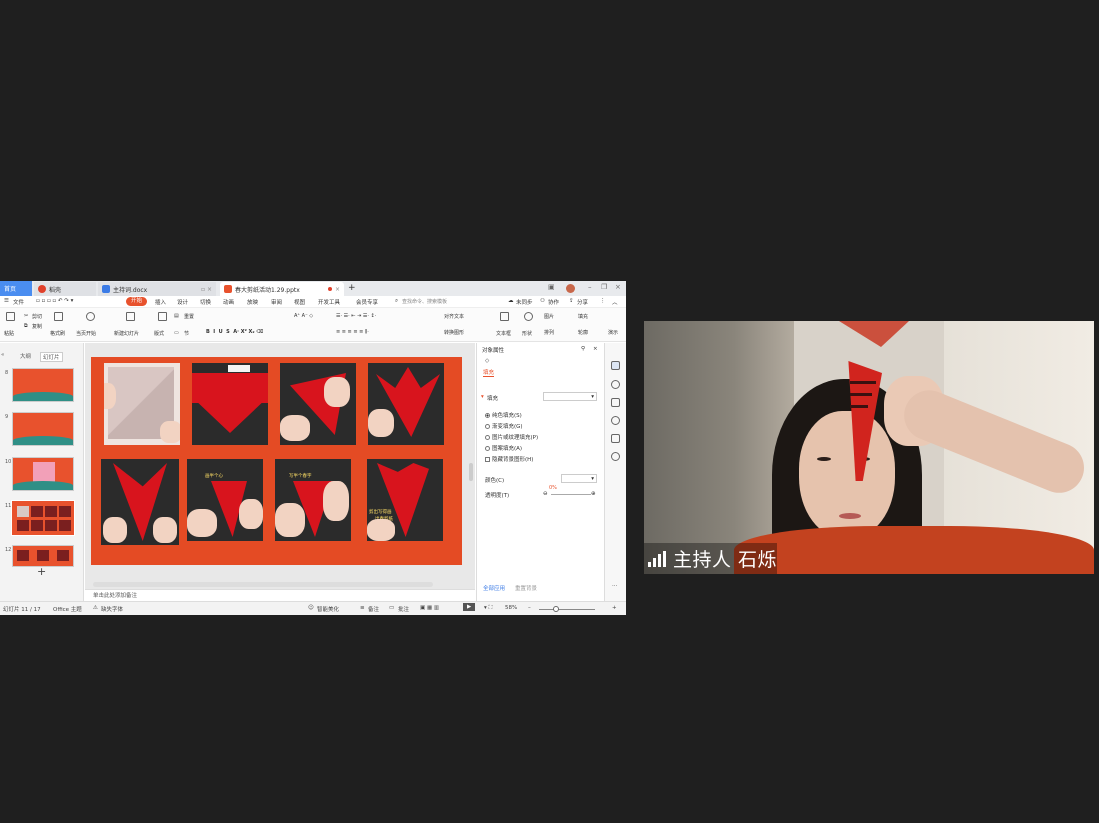  What do you see at coordinates (454, 316) in the screenshot?
I see `align-text-button: 对齐文本` at bounding box center [454, 316].